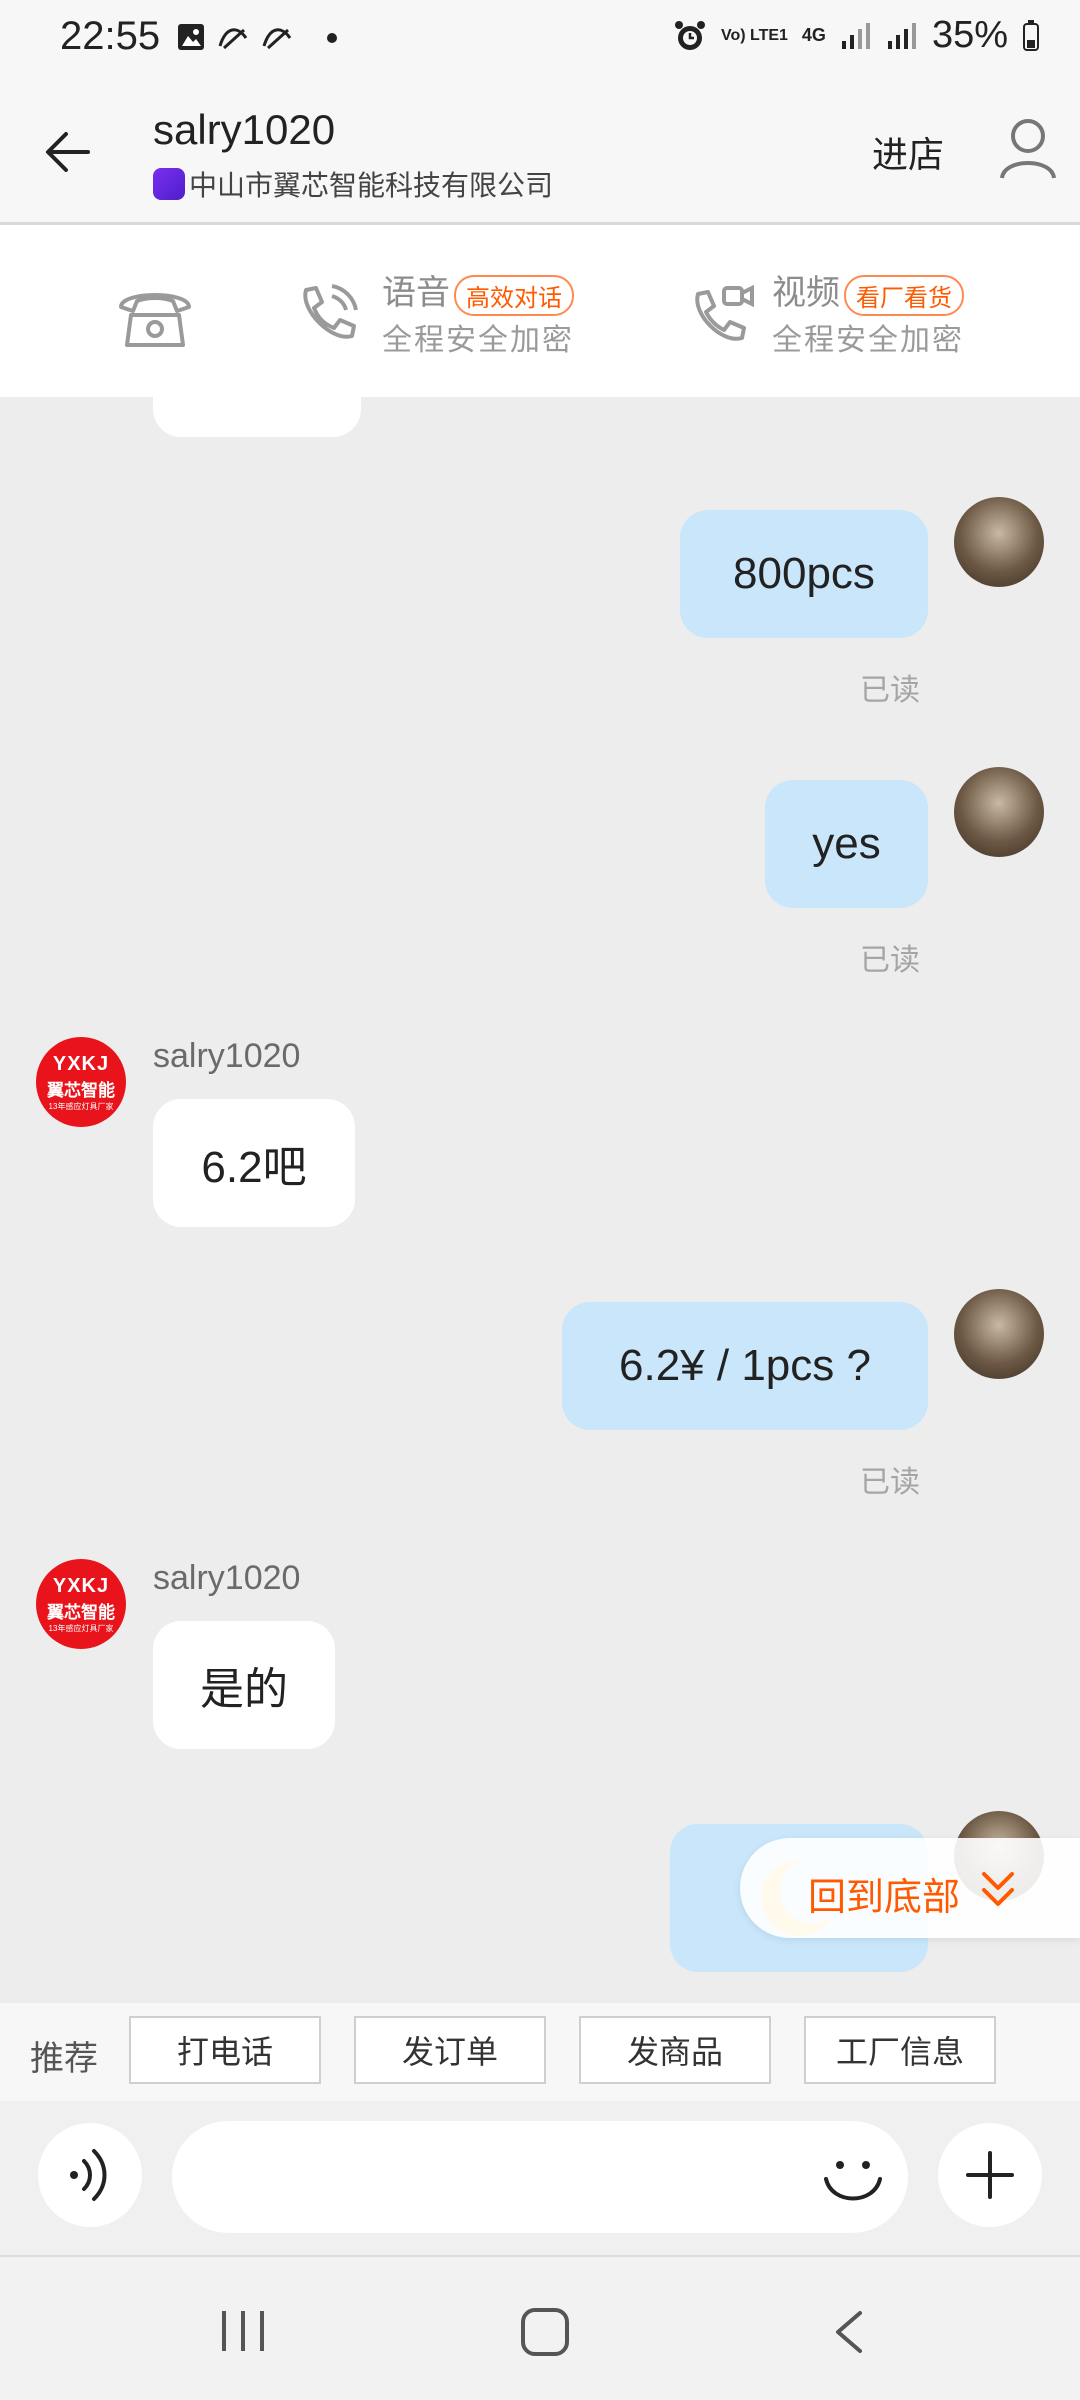  Describe the element at coordinates (721, 315) in the screenshot. I see `video-call-icon` at that location.